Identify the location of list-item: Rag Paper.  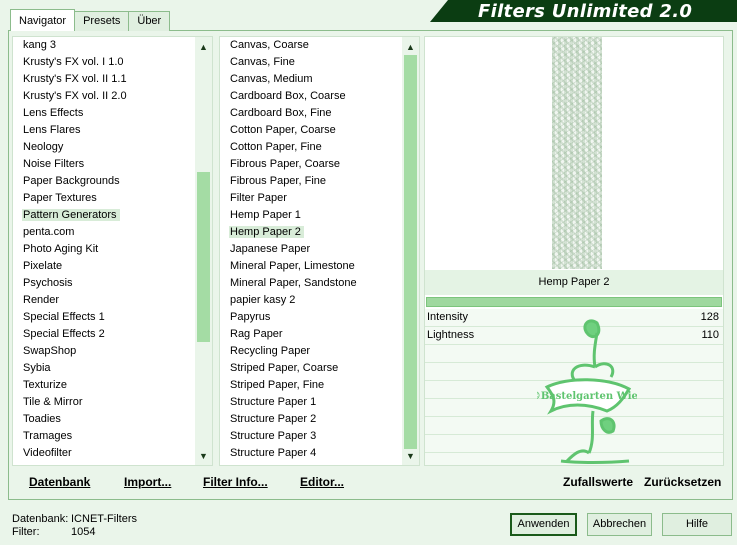
(310, 334).